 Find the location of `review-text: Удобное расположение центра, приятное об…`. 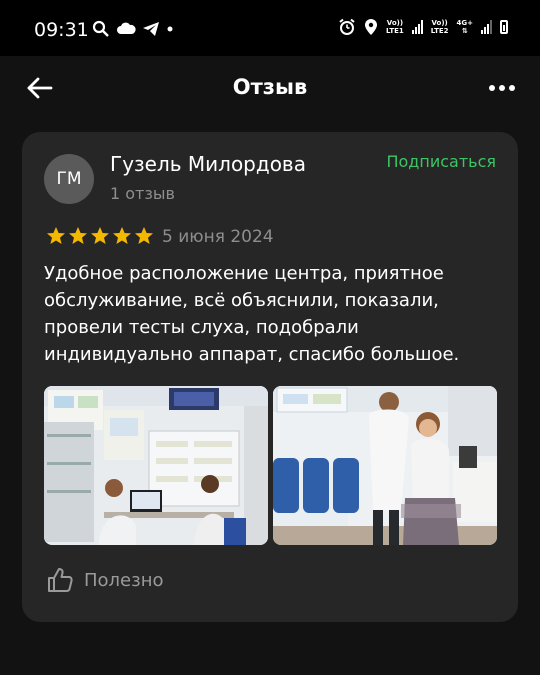

review-text: Удобное расположение центра, приятное об… is located at coordinates (252, 314).